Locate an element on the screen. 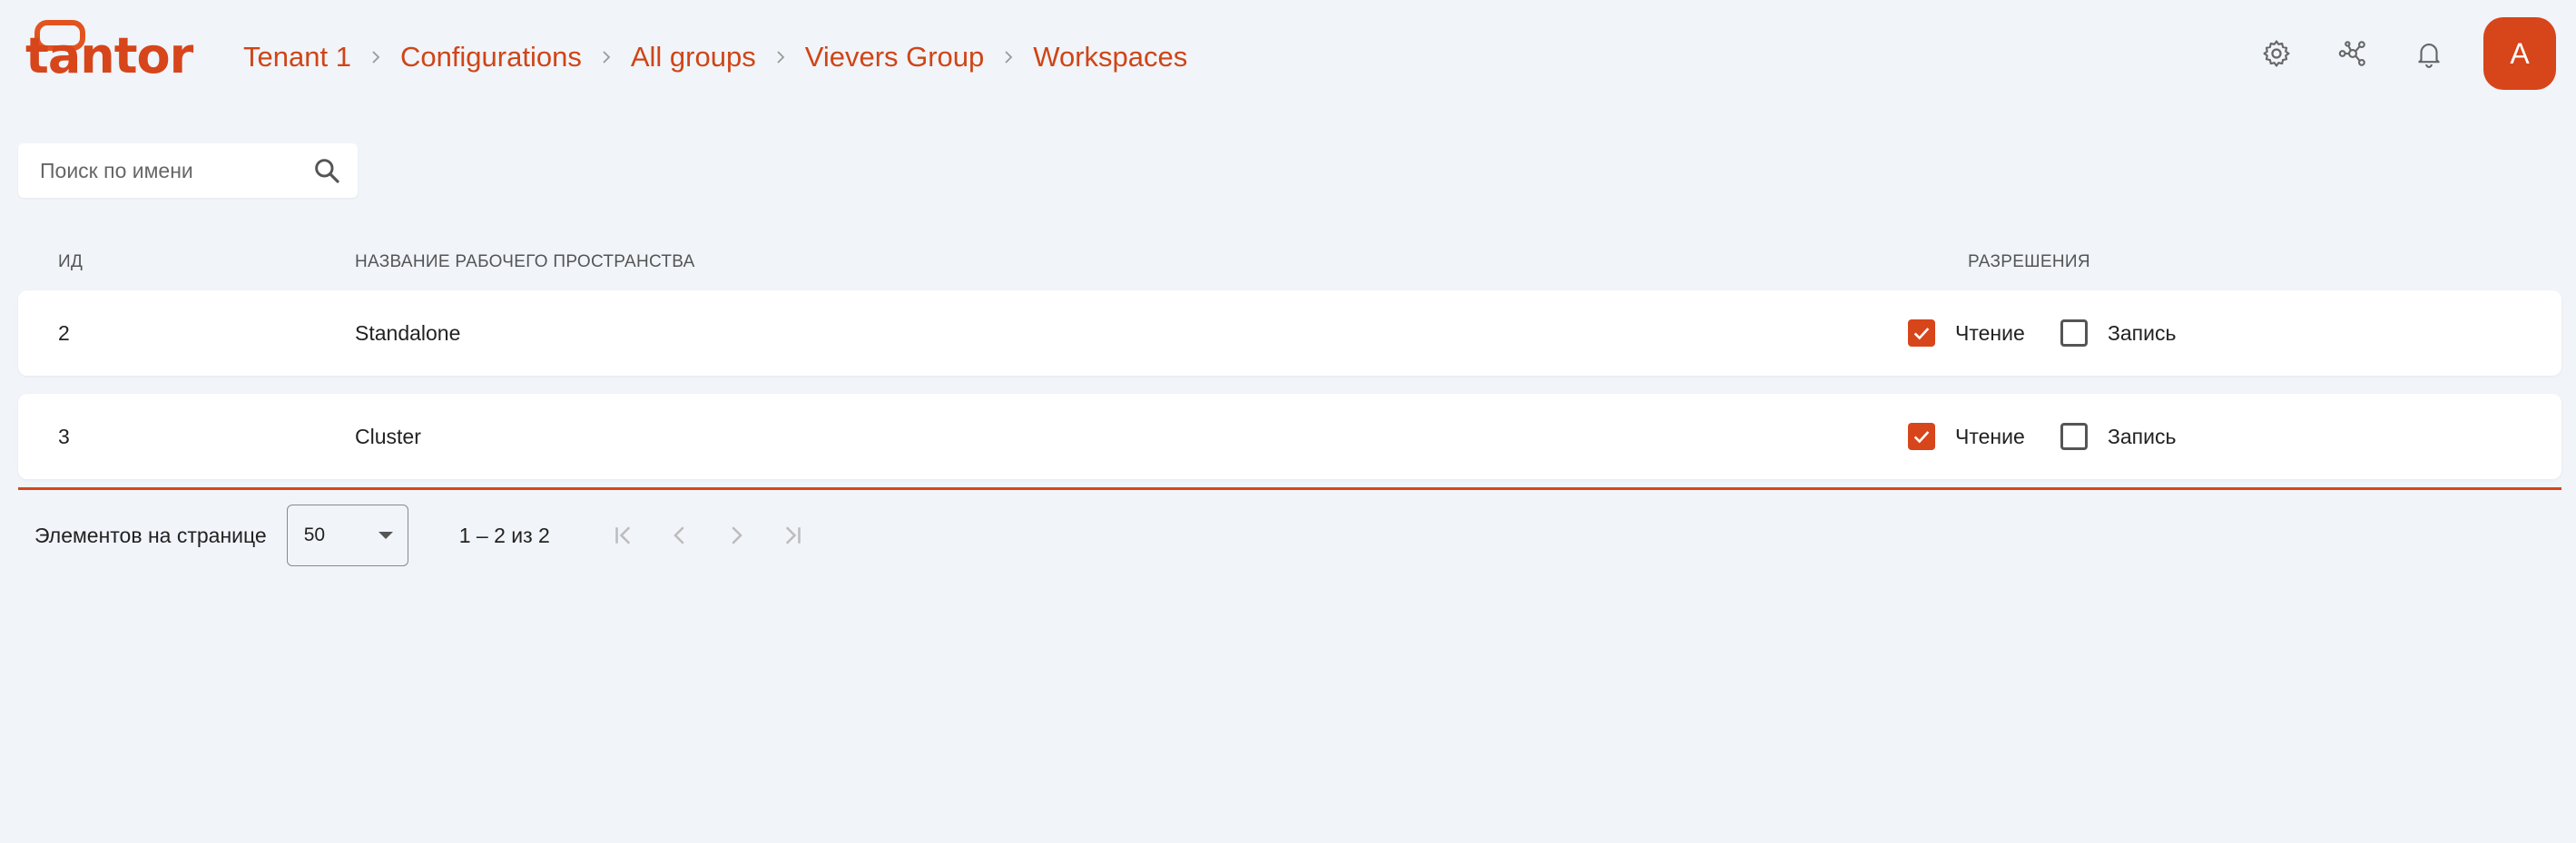 This screenshot has width=2576, height=843. breadcrumb-configurations: Configurations is located at coordinates (491, 57).